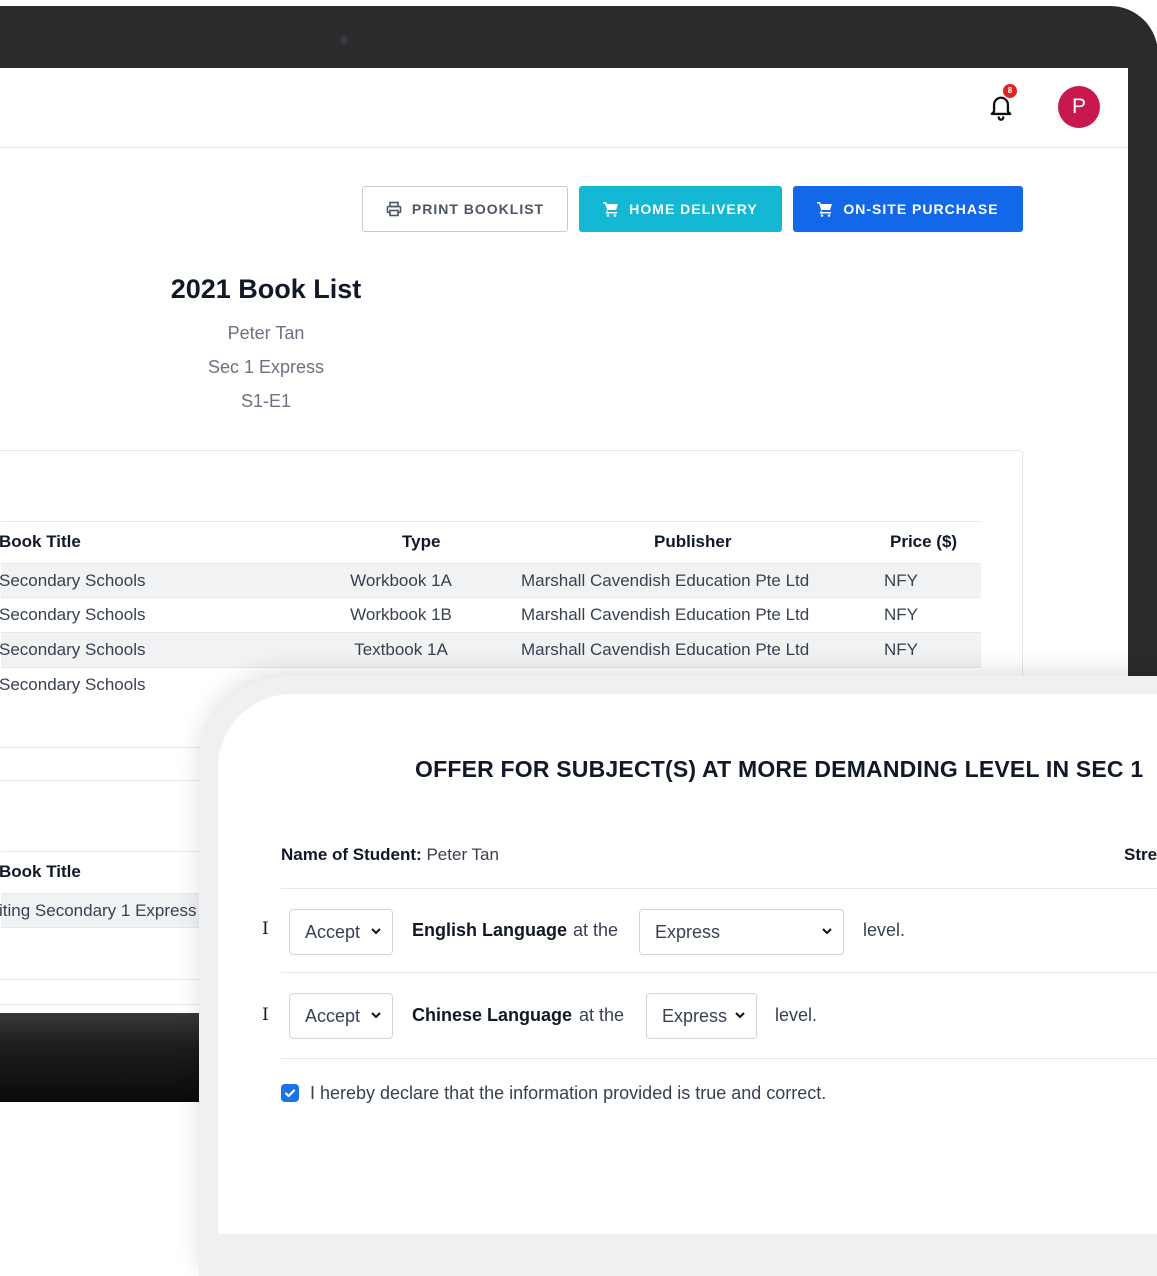 Image resolution: width=1157 pixels, height=1276 pixels. Describe the element at coordinates (693, 541) in the screenshot. I see `col-publisher: Publisher` at that location.